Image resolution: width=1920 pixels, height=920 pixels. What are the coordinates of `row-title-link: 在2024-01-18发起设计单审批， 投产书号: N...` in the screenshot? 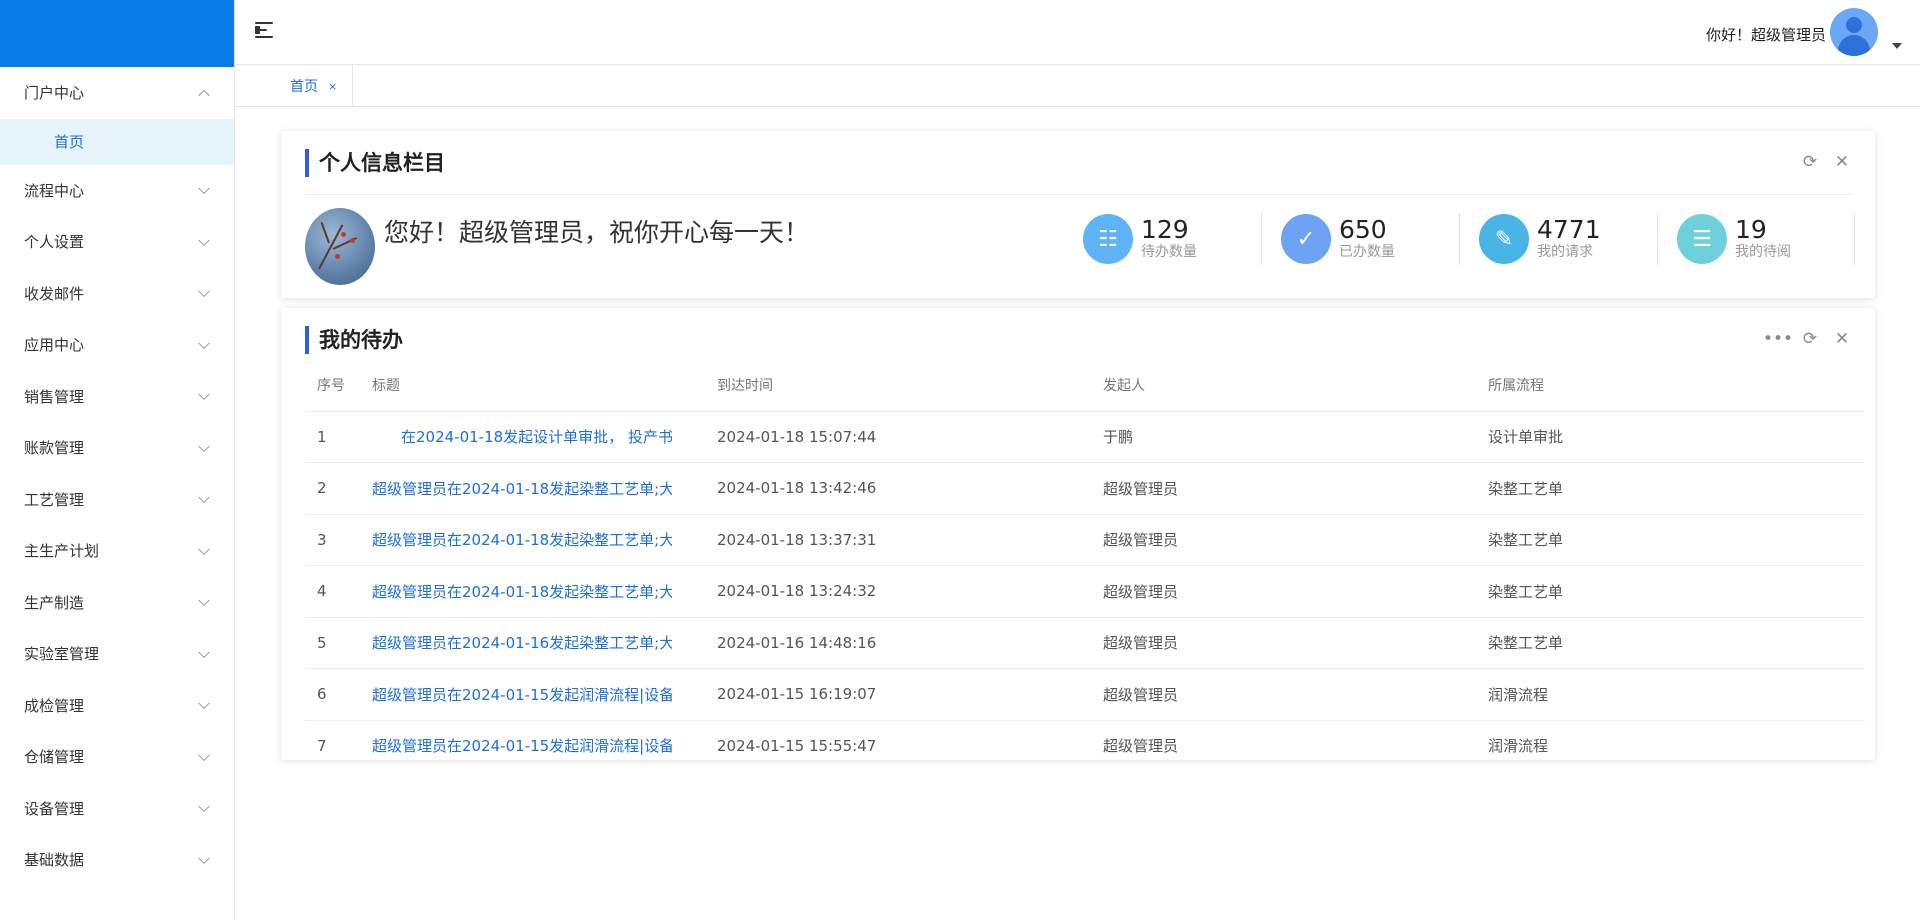 It's located at (522, 436).